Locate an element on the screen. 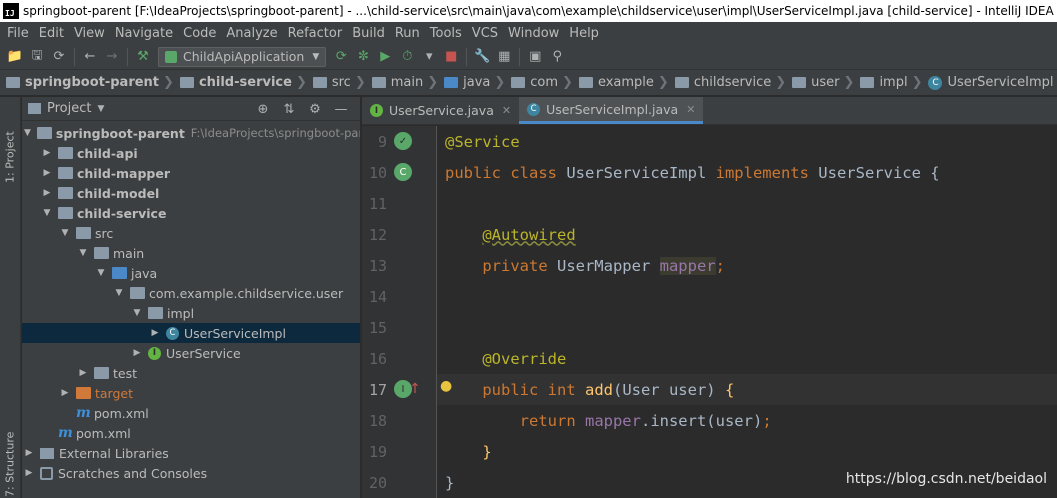  menu-navigate: Navigate is located at coordinates (144, 33).